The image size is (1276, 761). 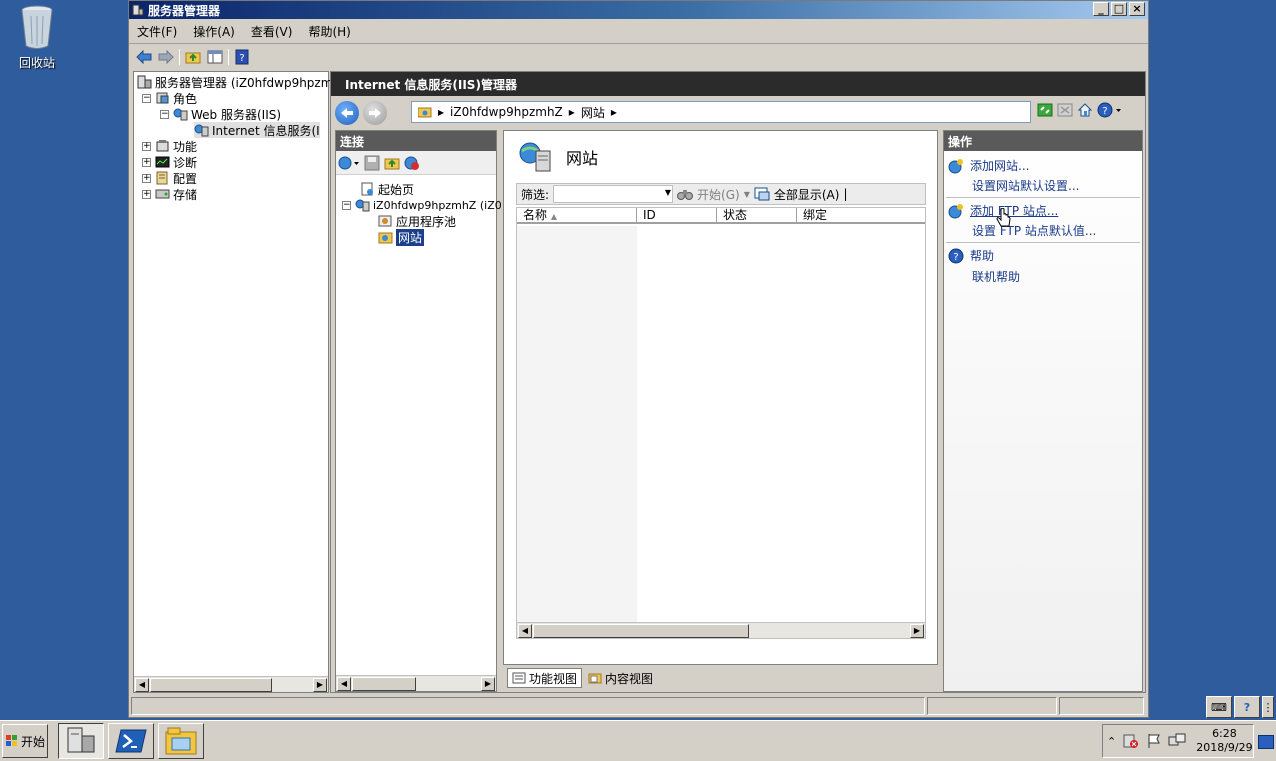 What do you see at coordinates (169, 162) in the screenshot?
I see `tree-diagnostics: + 诊断` at bounding box center [169, 162].